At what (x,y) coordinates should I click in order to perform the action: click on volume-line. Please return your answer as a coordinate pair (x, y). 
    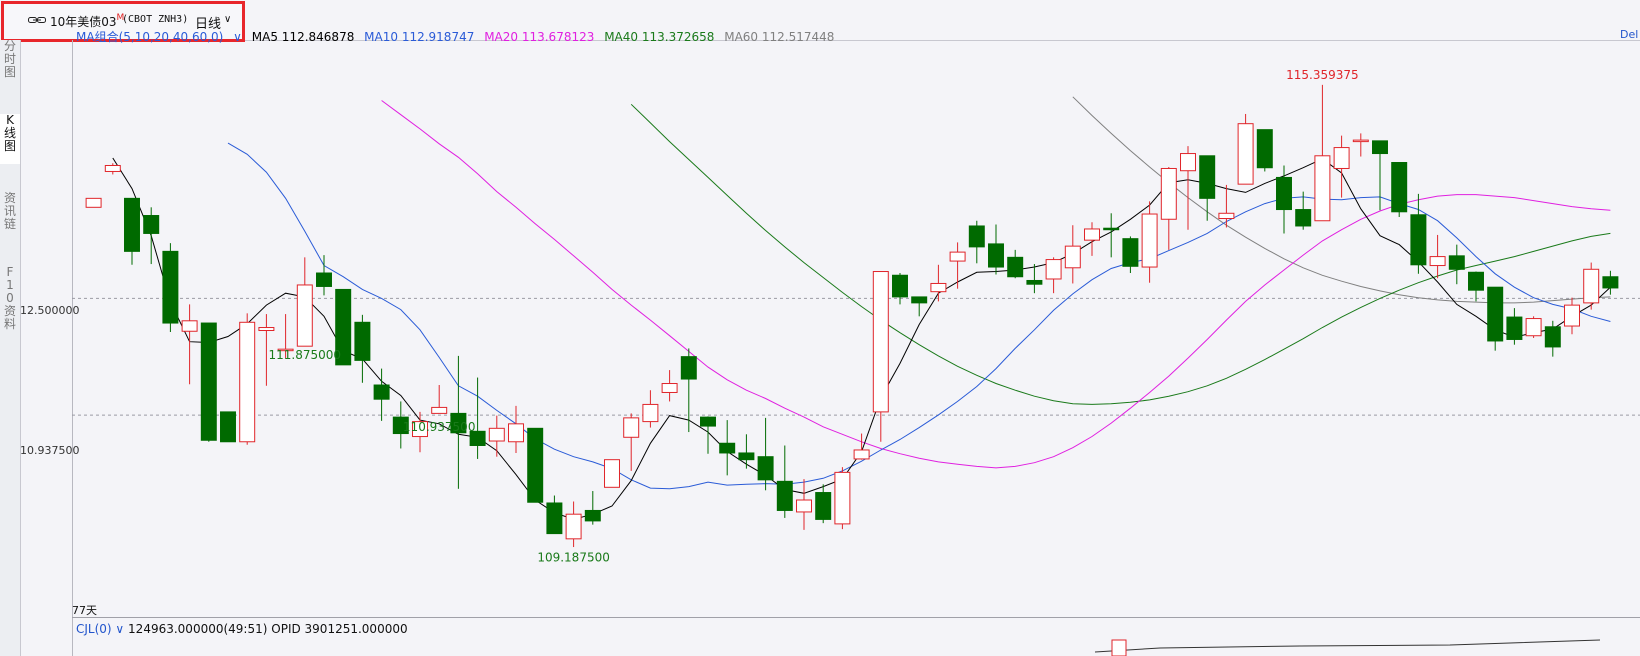
    Looking at the image, I should click on (1347, 646).